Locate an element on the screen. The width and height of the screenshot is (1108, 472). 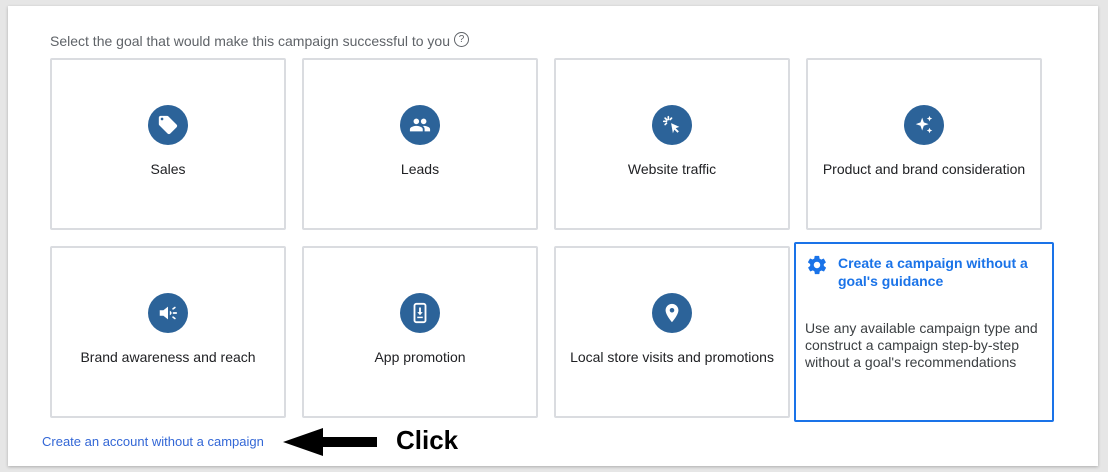
goal-card-brand-awareness: Brand awareness and reach is located at coordinates (168, 332).